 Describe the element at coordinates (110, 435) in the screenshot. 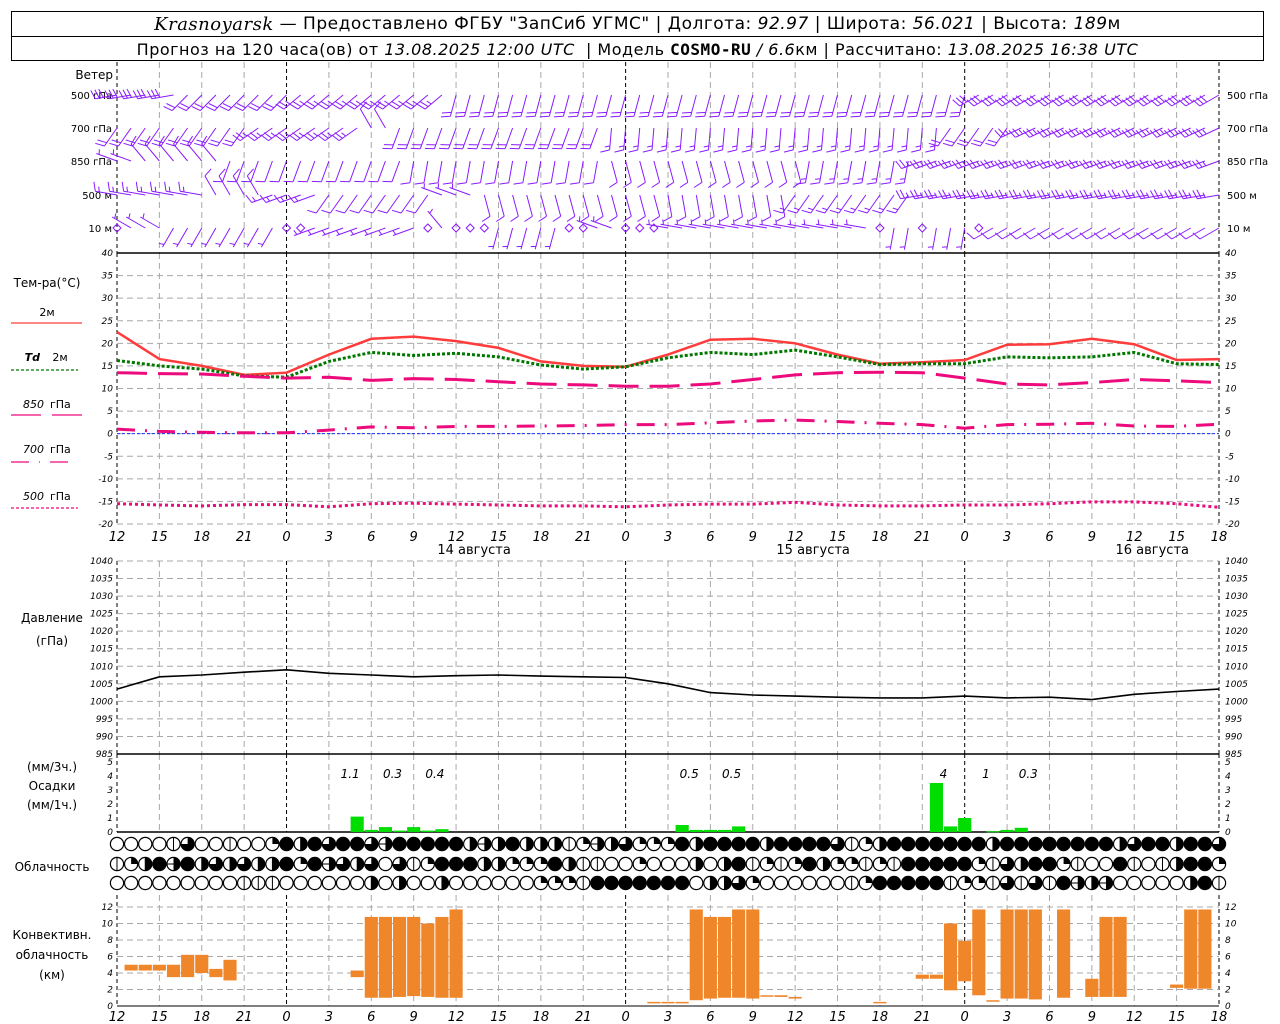

I see `temp-tick-left: 0` at that location.